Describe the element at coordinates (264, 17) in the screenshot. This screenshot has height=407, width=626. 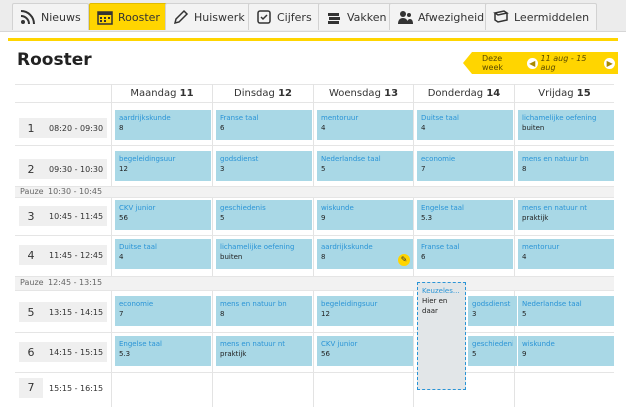
I see `checkmark-icon` at that location.